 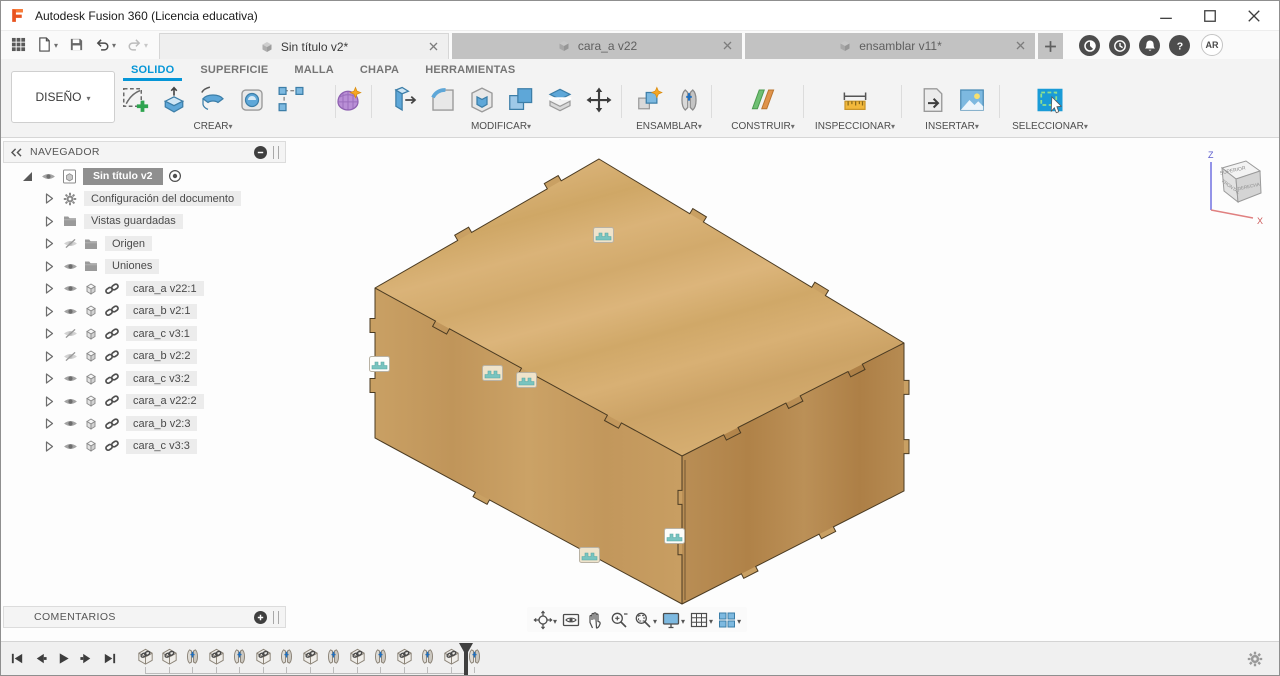 I want to click on minimize-button, so click(x=1166, y=16).